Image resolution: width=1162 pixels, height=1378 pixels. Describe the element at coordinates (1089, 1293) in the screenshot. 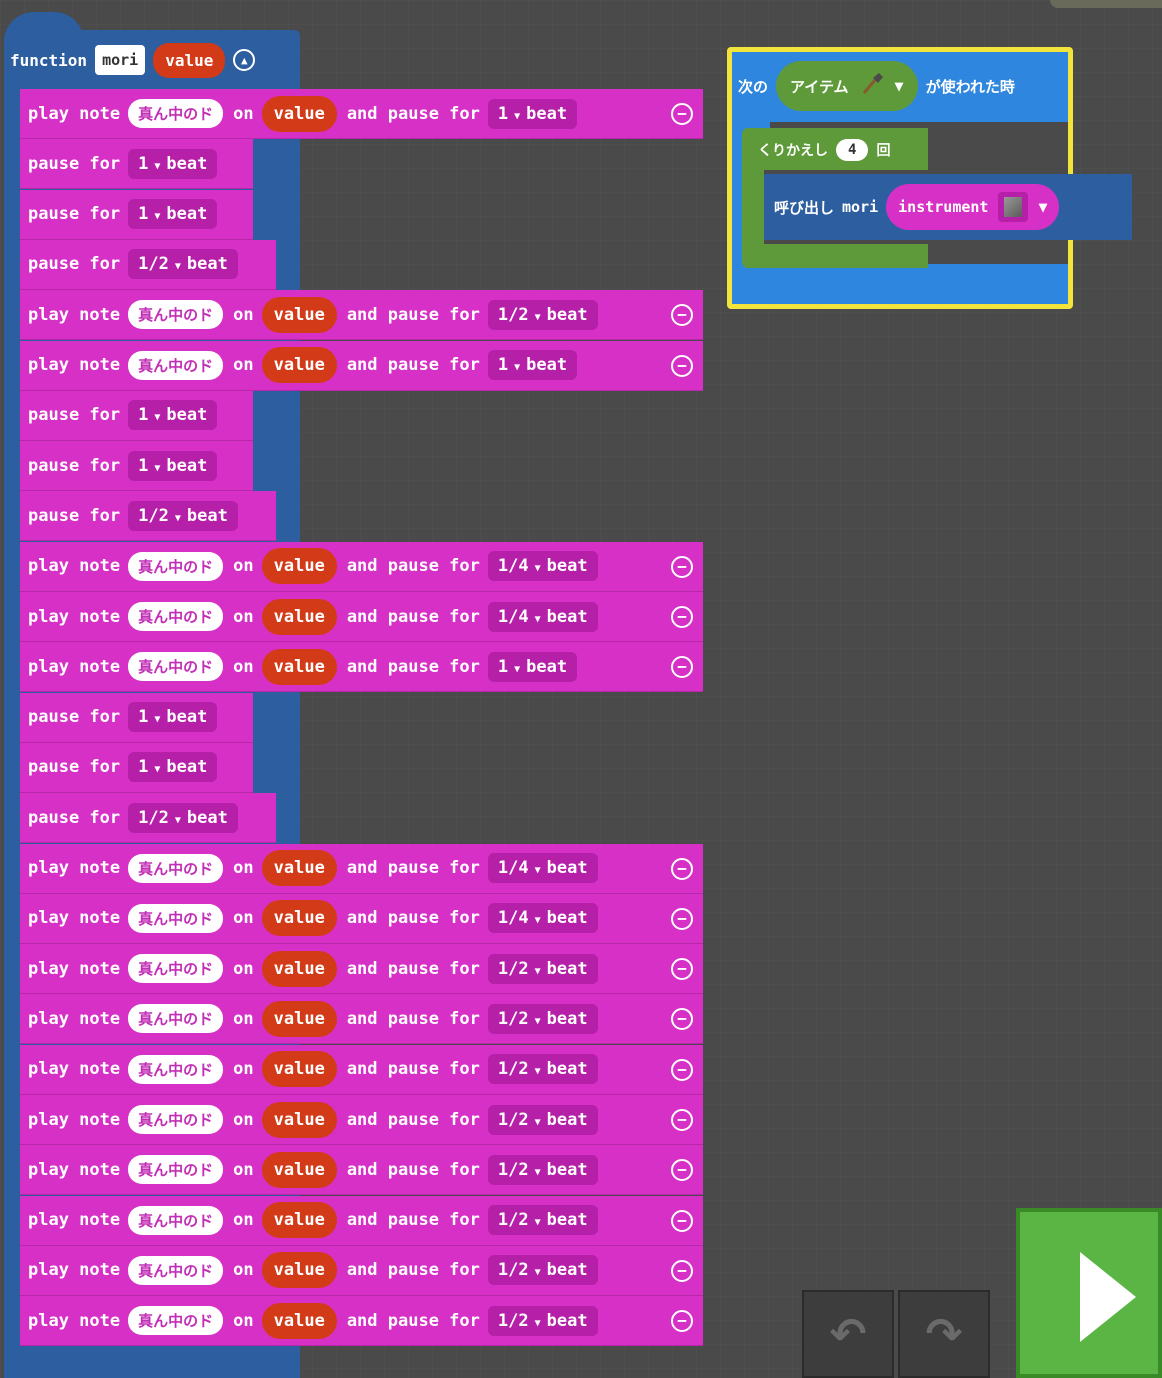

I see `run-code-button` at that location.